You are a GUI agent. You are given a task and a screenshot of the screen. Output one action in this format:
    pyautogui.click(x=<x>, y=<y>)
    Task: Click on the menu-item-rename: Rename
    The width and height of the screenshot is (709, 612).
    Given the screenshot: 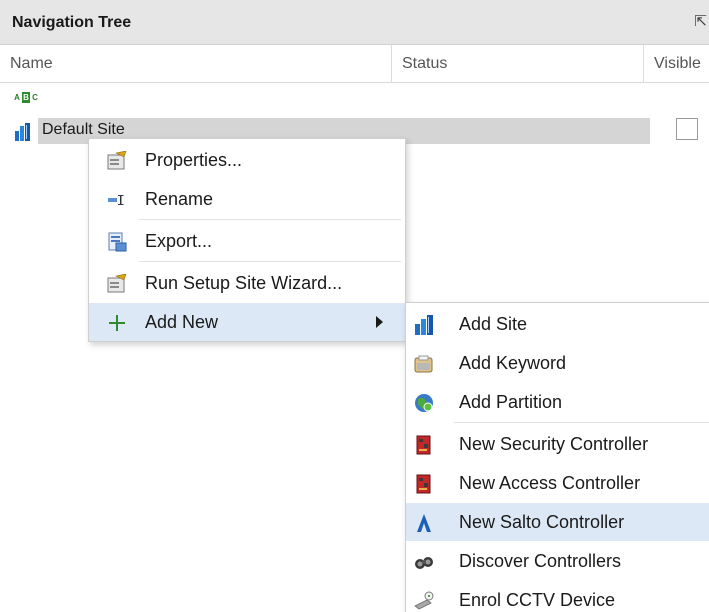 What is the action you would take?
    pyautogui.click(x=247, y=199)
    